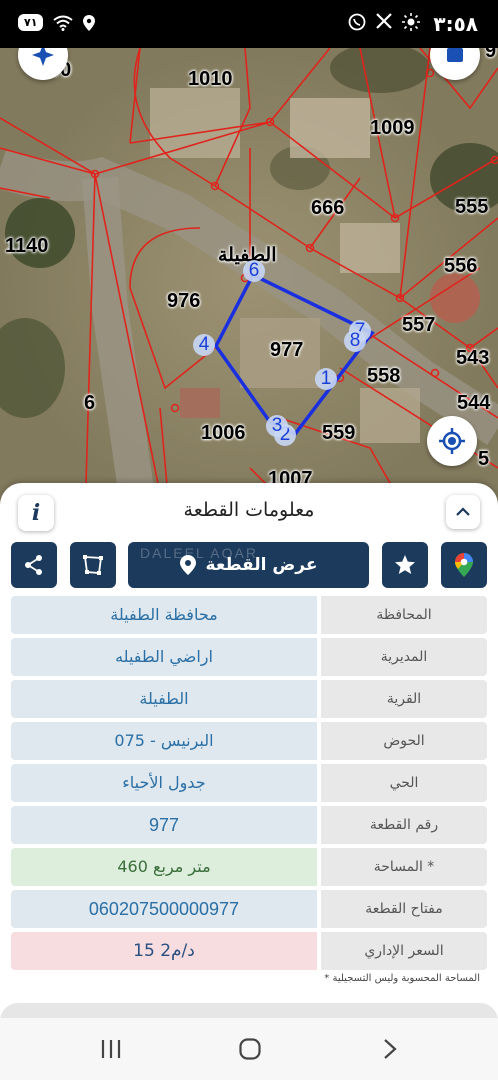 The width and height of the screenshot is (498, 1080). What do you see at coordinates (461, 266) in the screenshot?
I see `parcel-label: 556` at bounding box center [461, 266].